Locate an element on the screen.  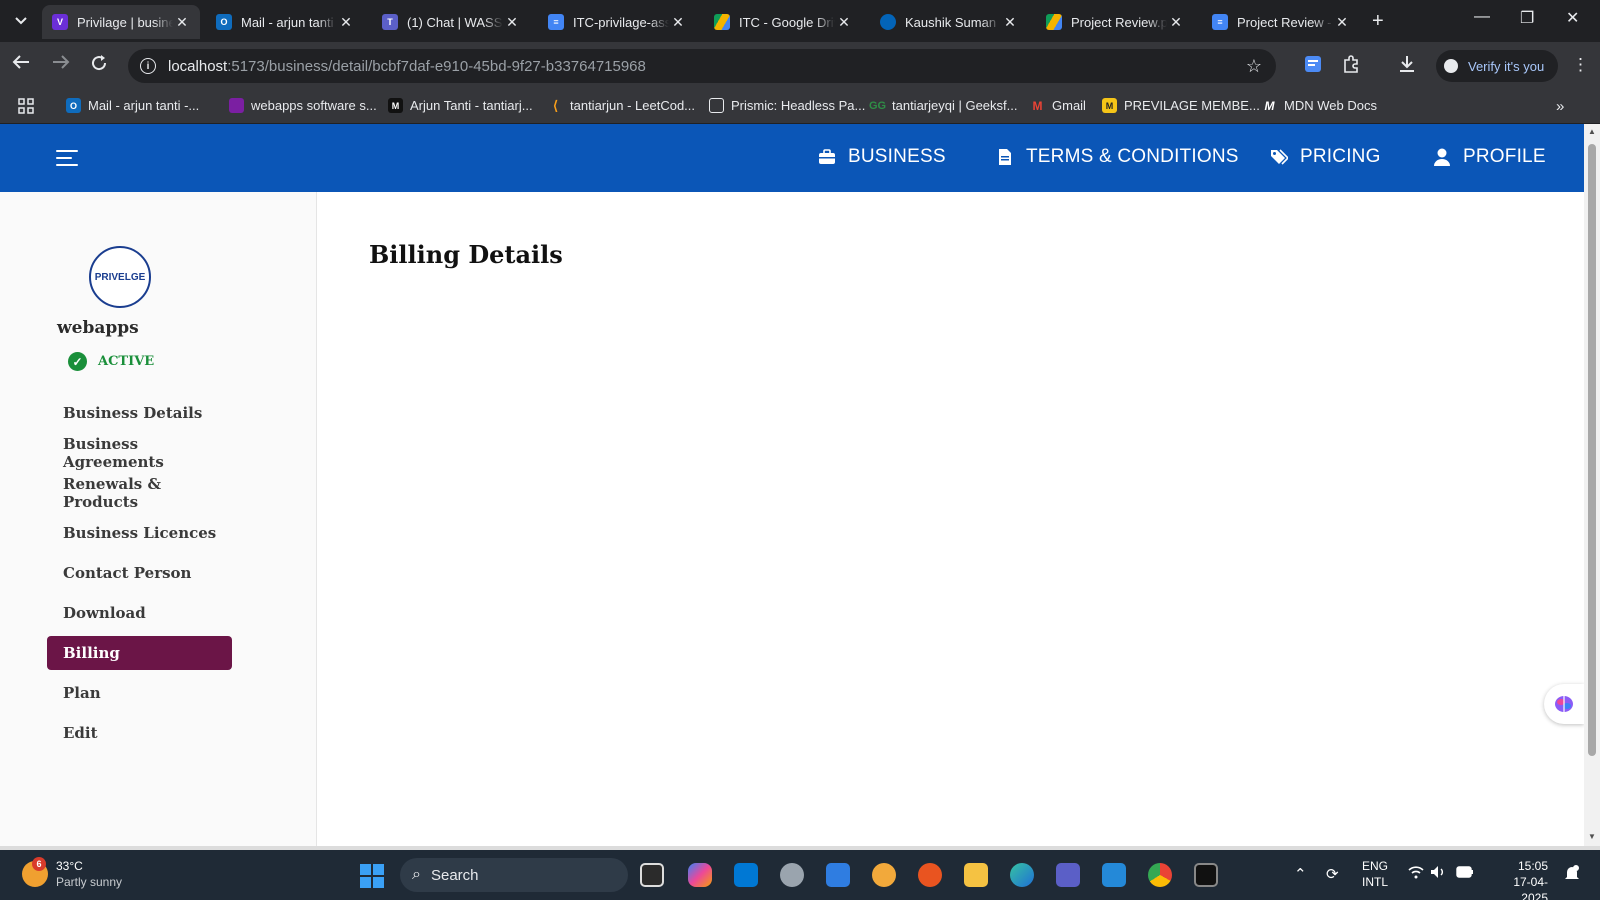
verify-identity-button: Verify it's you is located at coordinates (1497, 66).